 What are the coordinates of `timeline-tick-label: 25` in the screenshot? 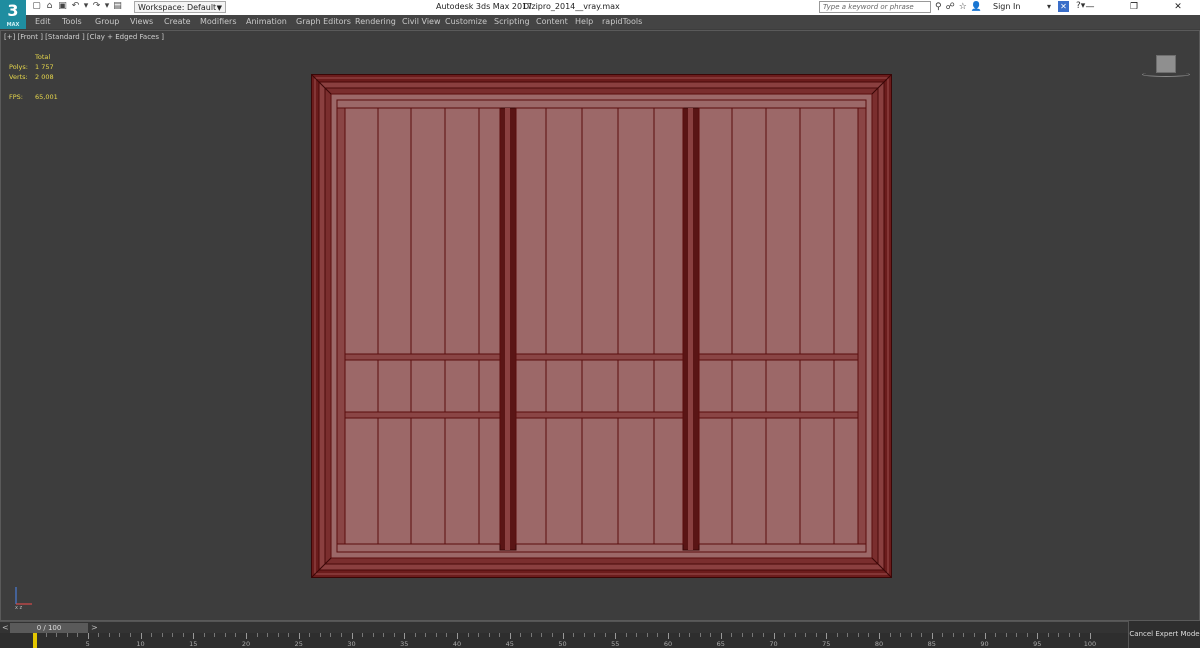 It's located at (298, 644).